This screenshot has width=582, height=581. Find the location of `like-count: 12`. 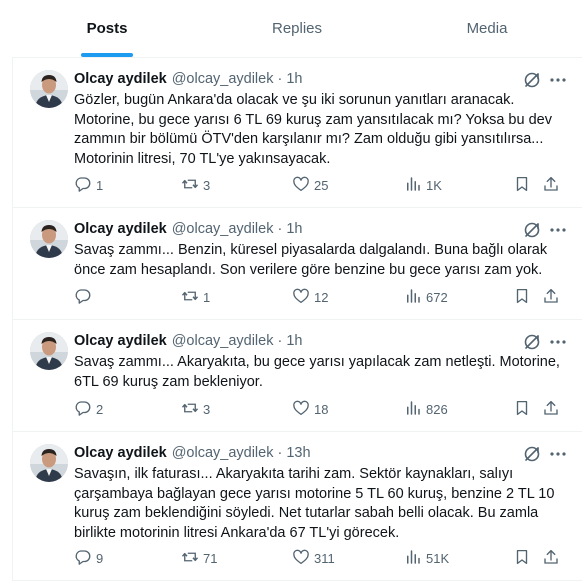

like-count: 12 is located at coordinates (321, 297).